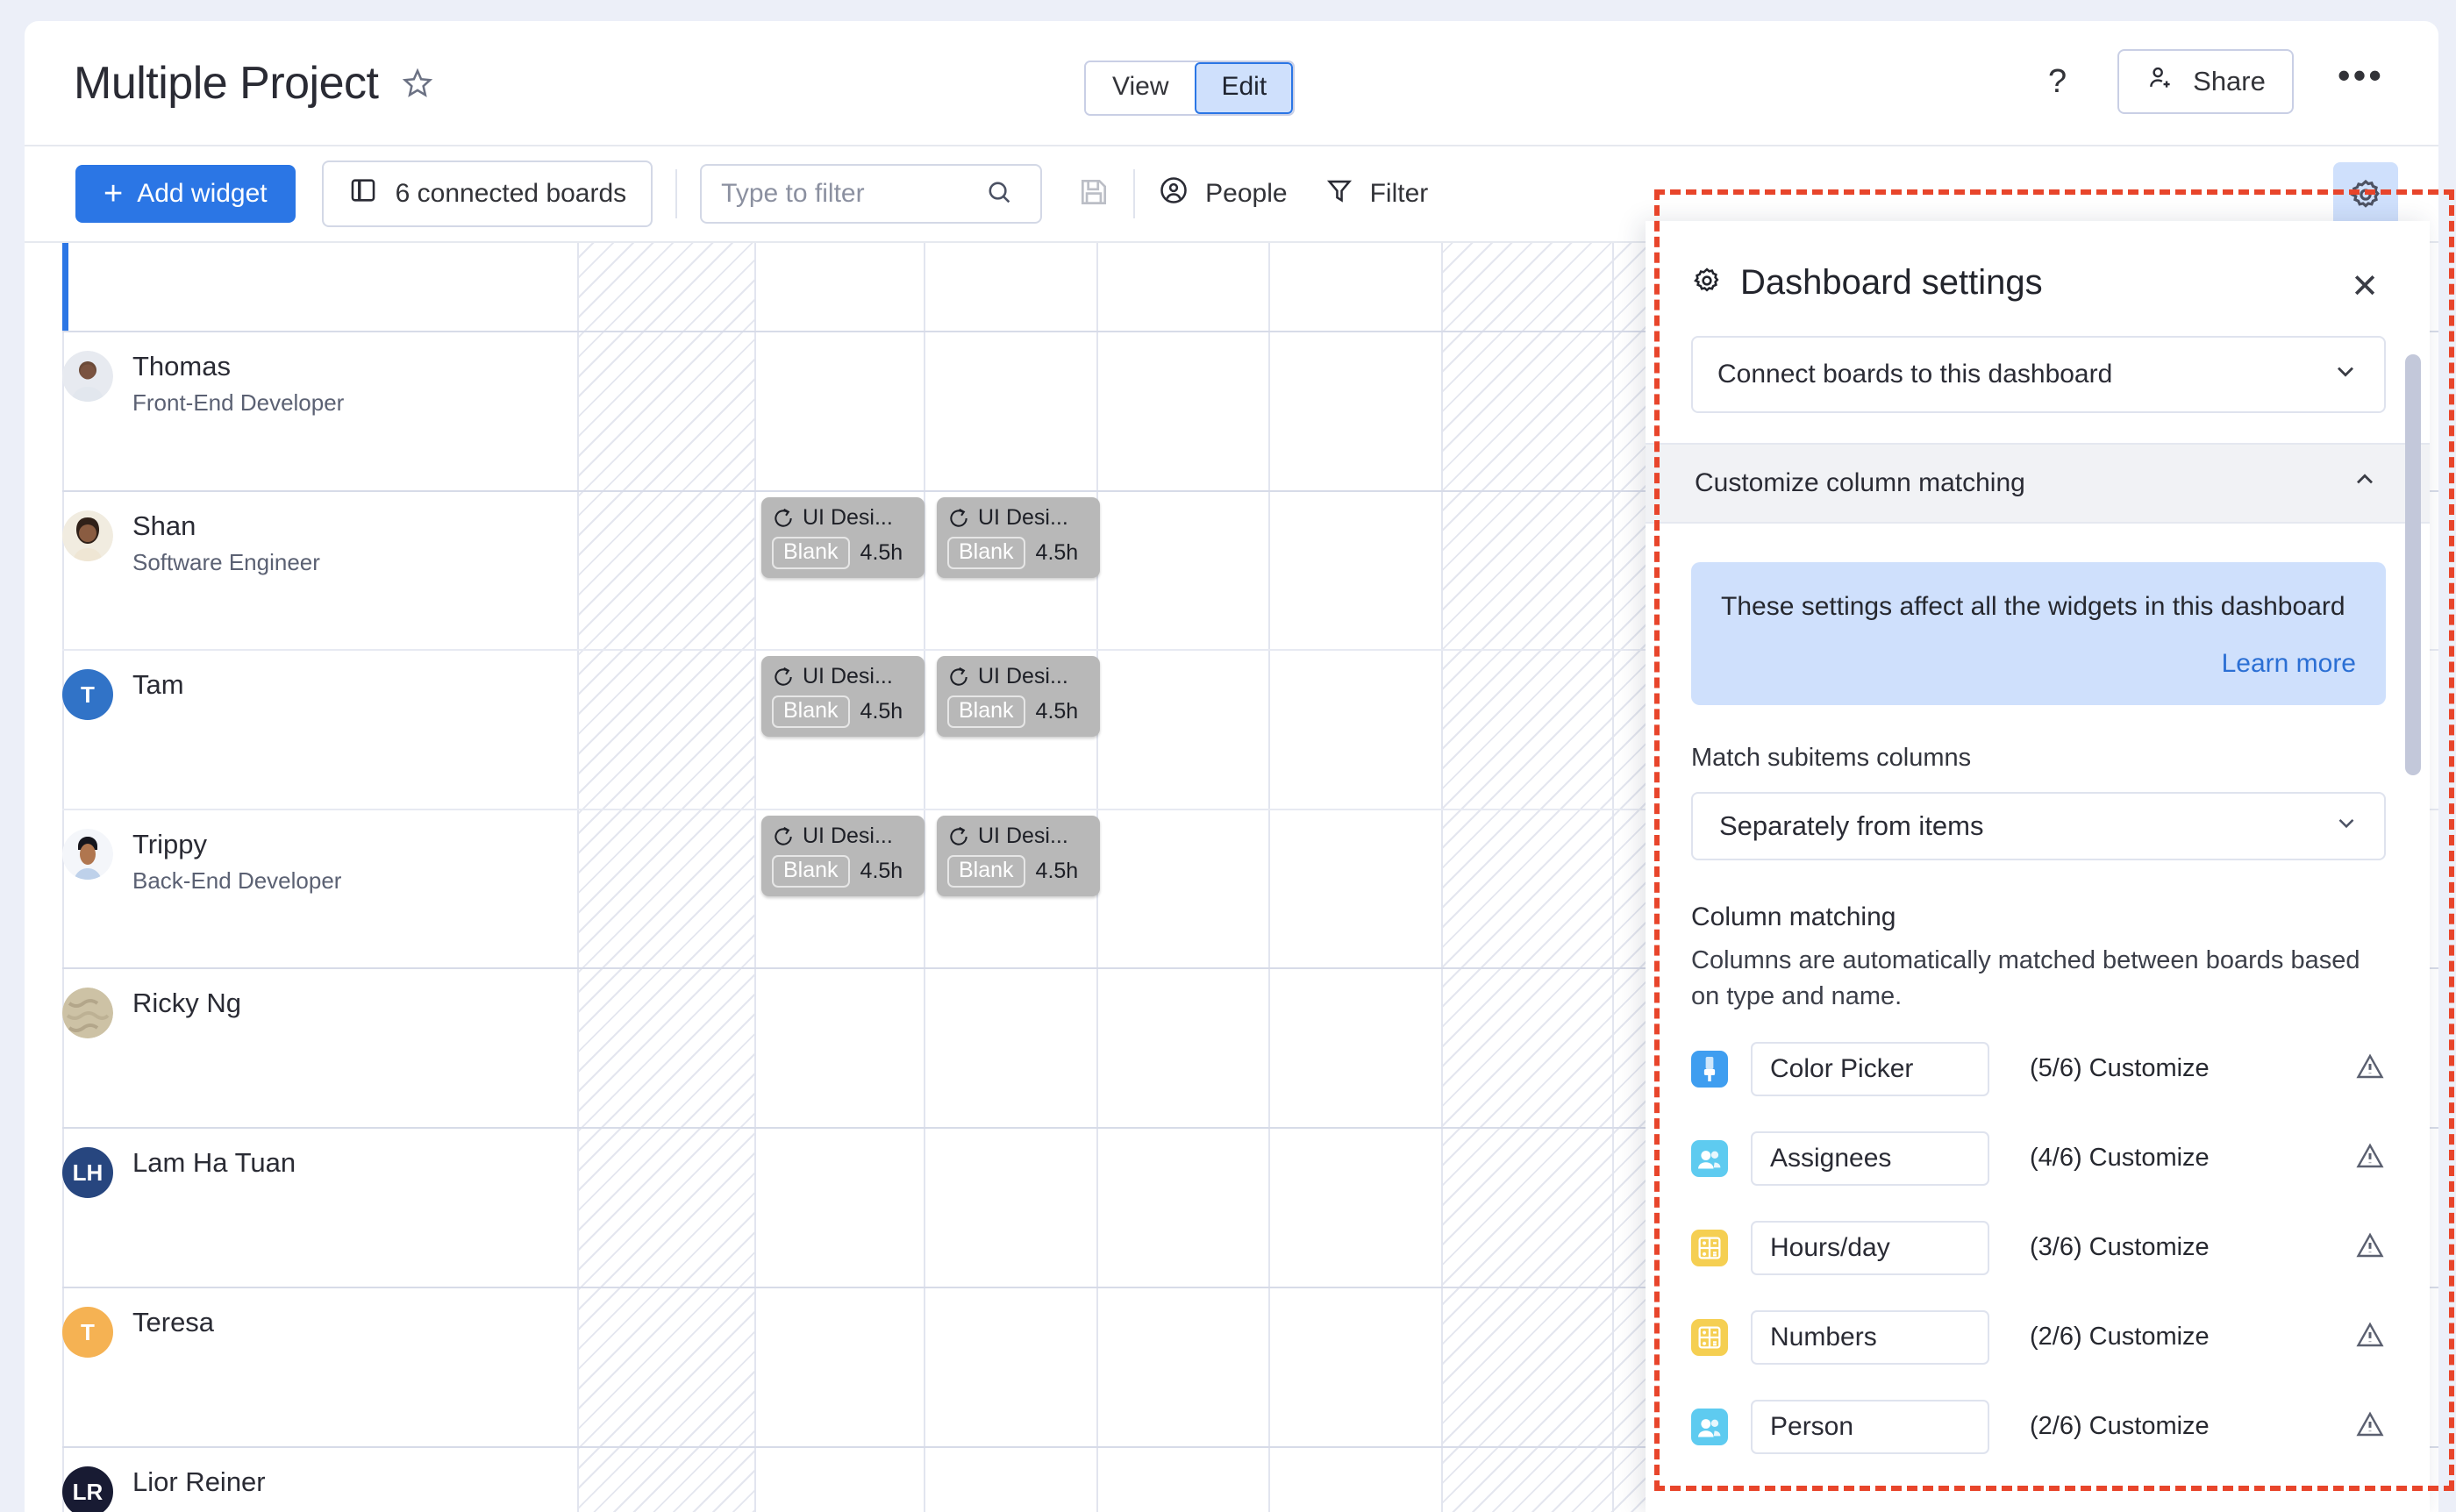 The height and width of the screenshot is (1512, 2456). Describe the element at coordinates (853, 194) in the screenshot. I see `search-input` at that location.